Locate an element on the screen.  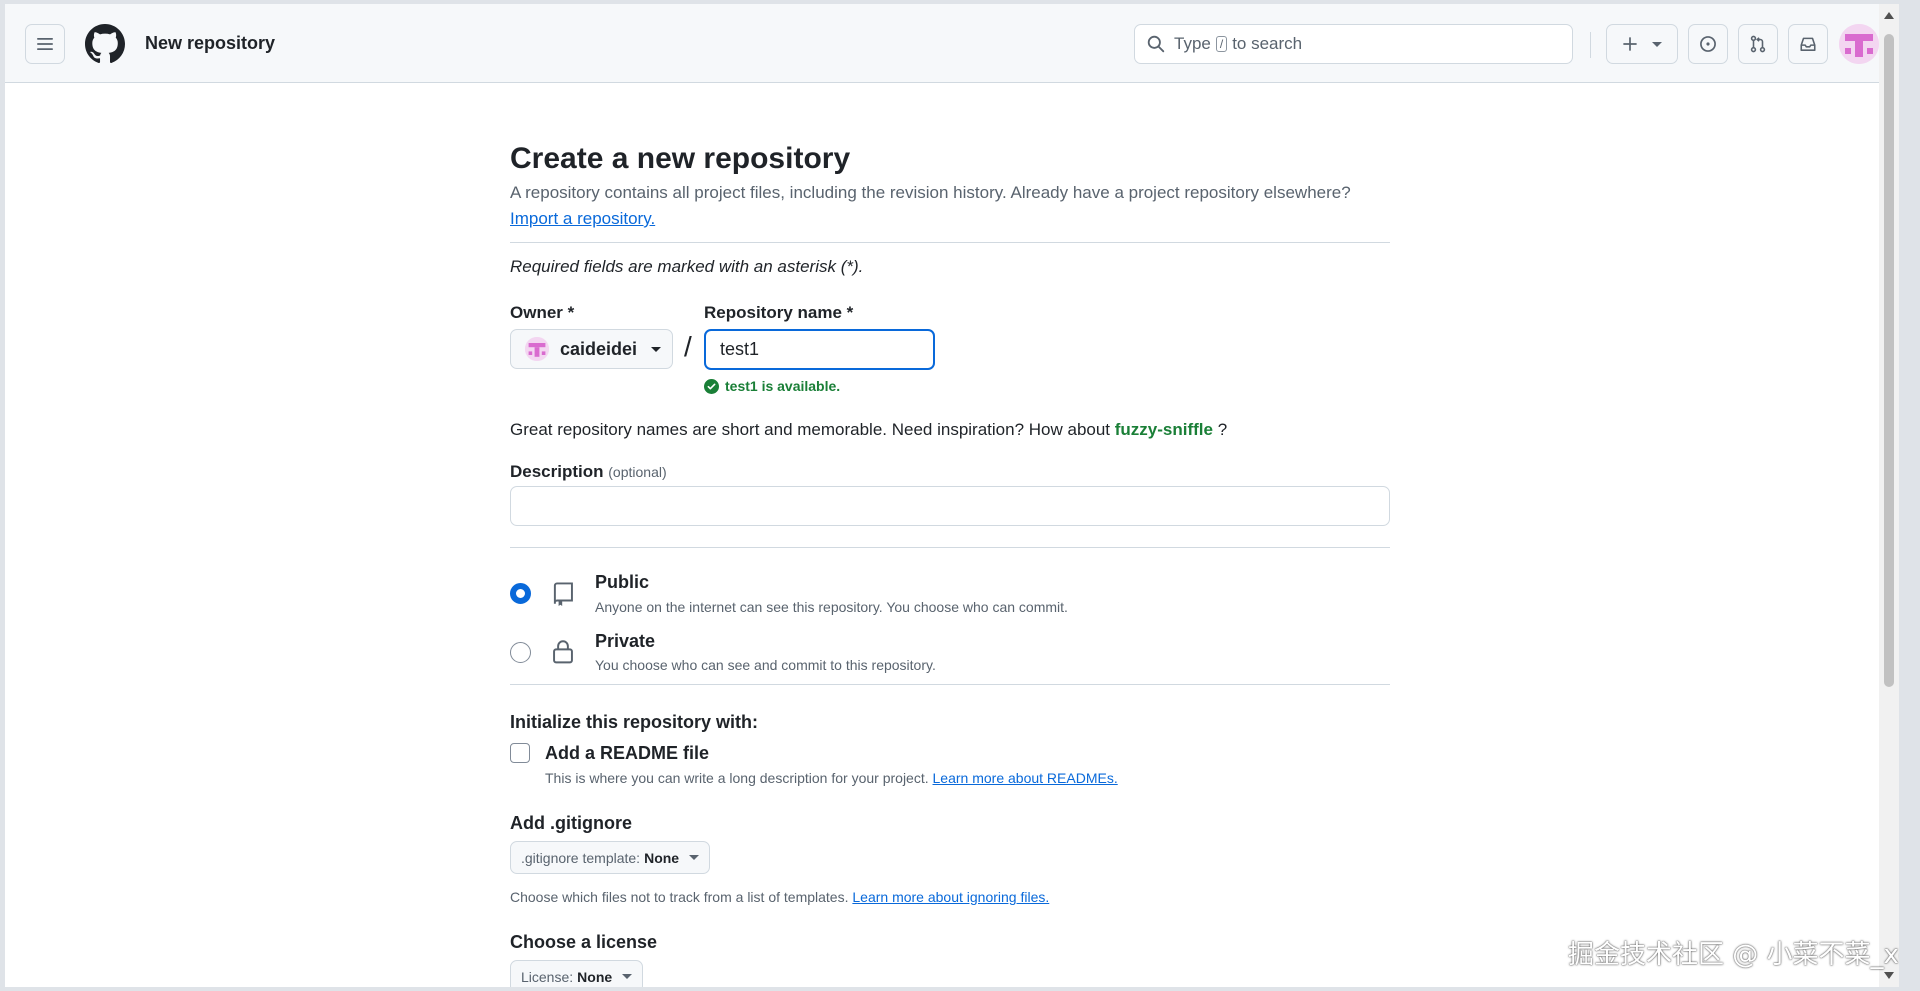
check-circle-icon is located at coordinates (711, 386).